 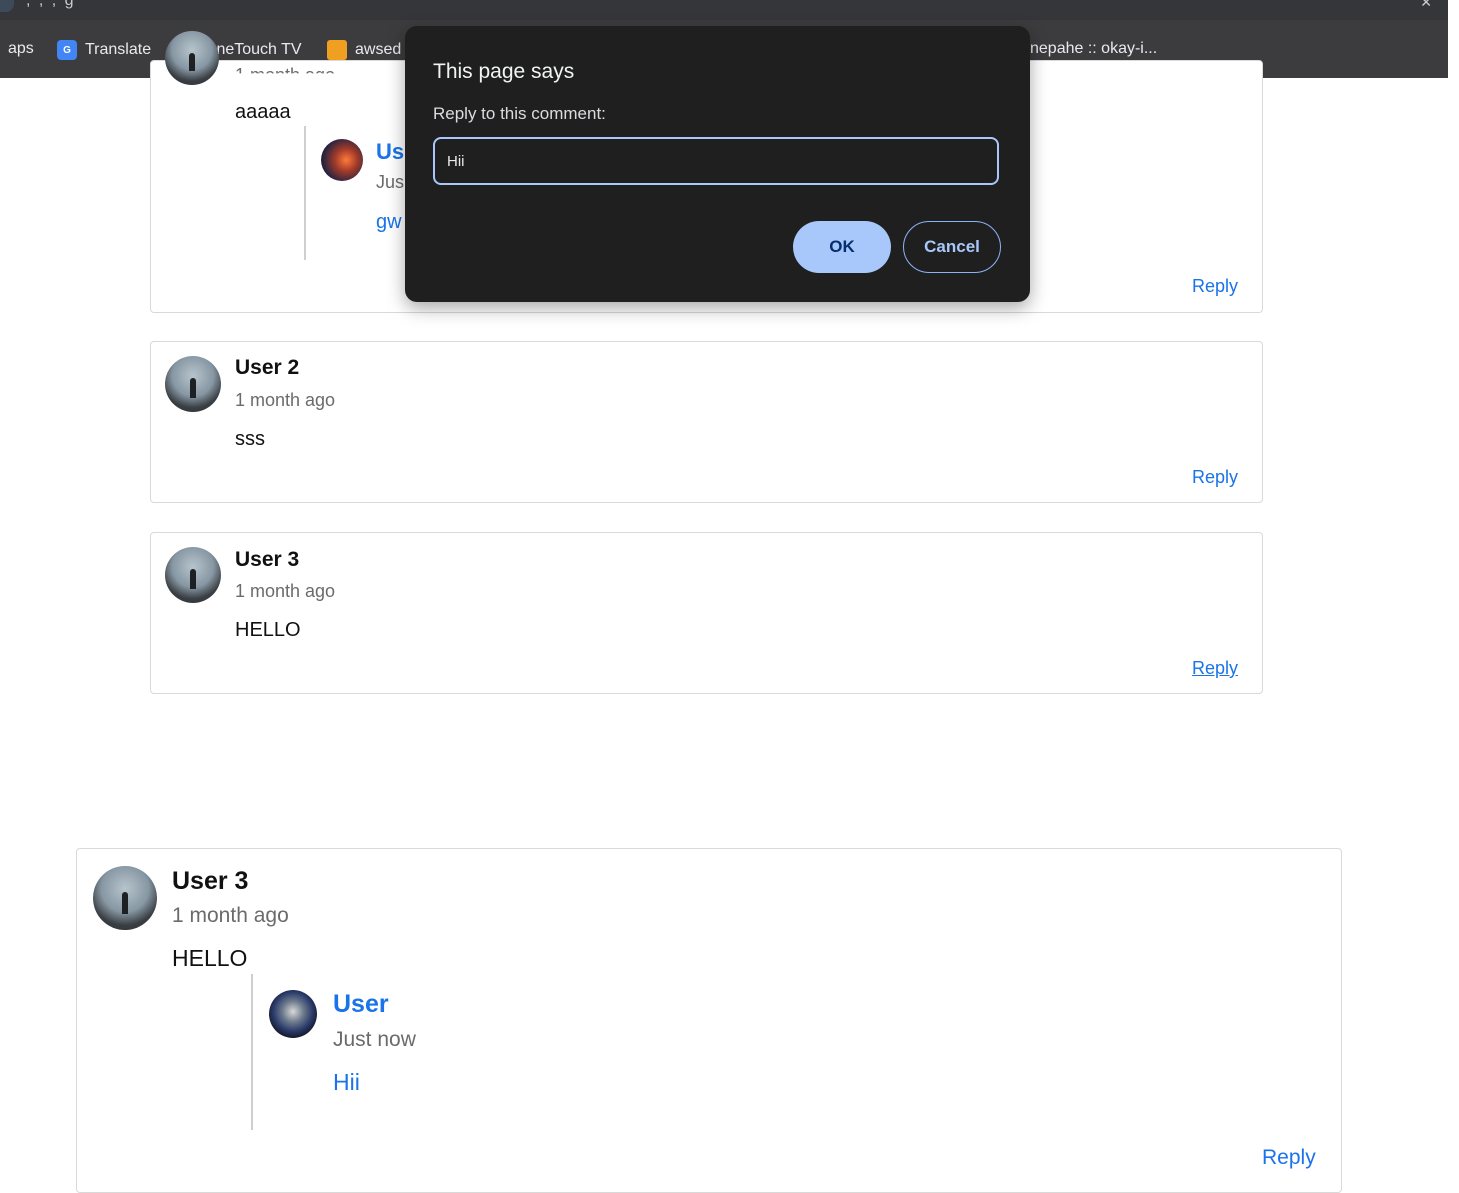 What do you see at coordinates (724, 10) in the screenshot?
I see `browser-title-bar: , , , g ✕` at bounding box center [724, 10].